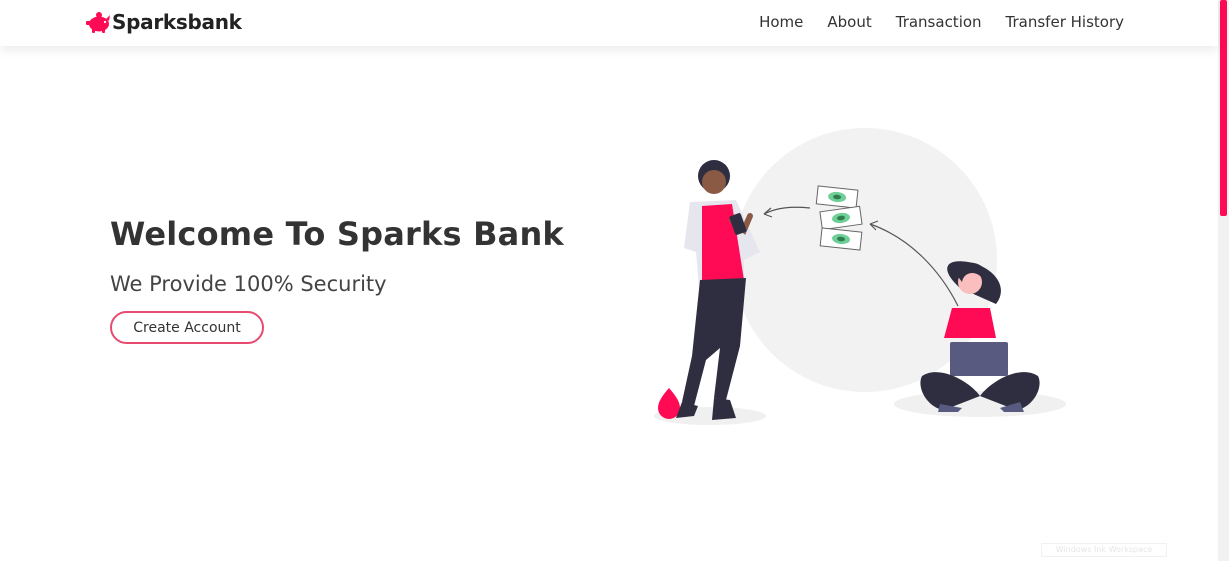 The width and height of the screenshot is (1229, 561). I want to click on nav-menu: Home About Transaction Transfer History, so click(929, 22).